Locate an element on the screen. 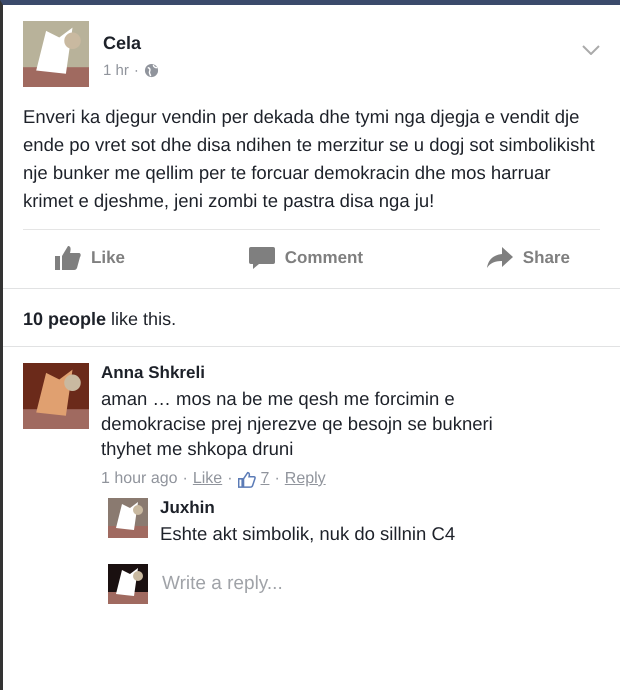 The image size is (620, 690). like-link: Like is located at coordinates (207, 479).